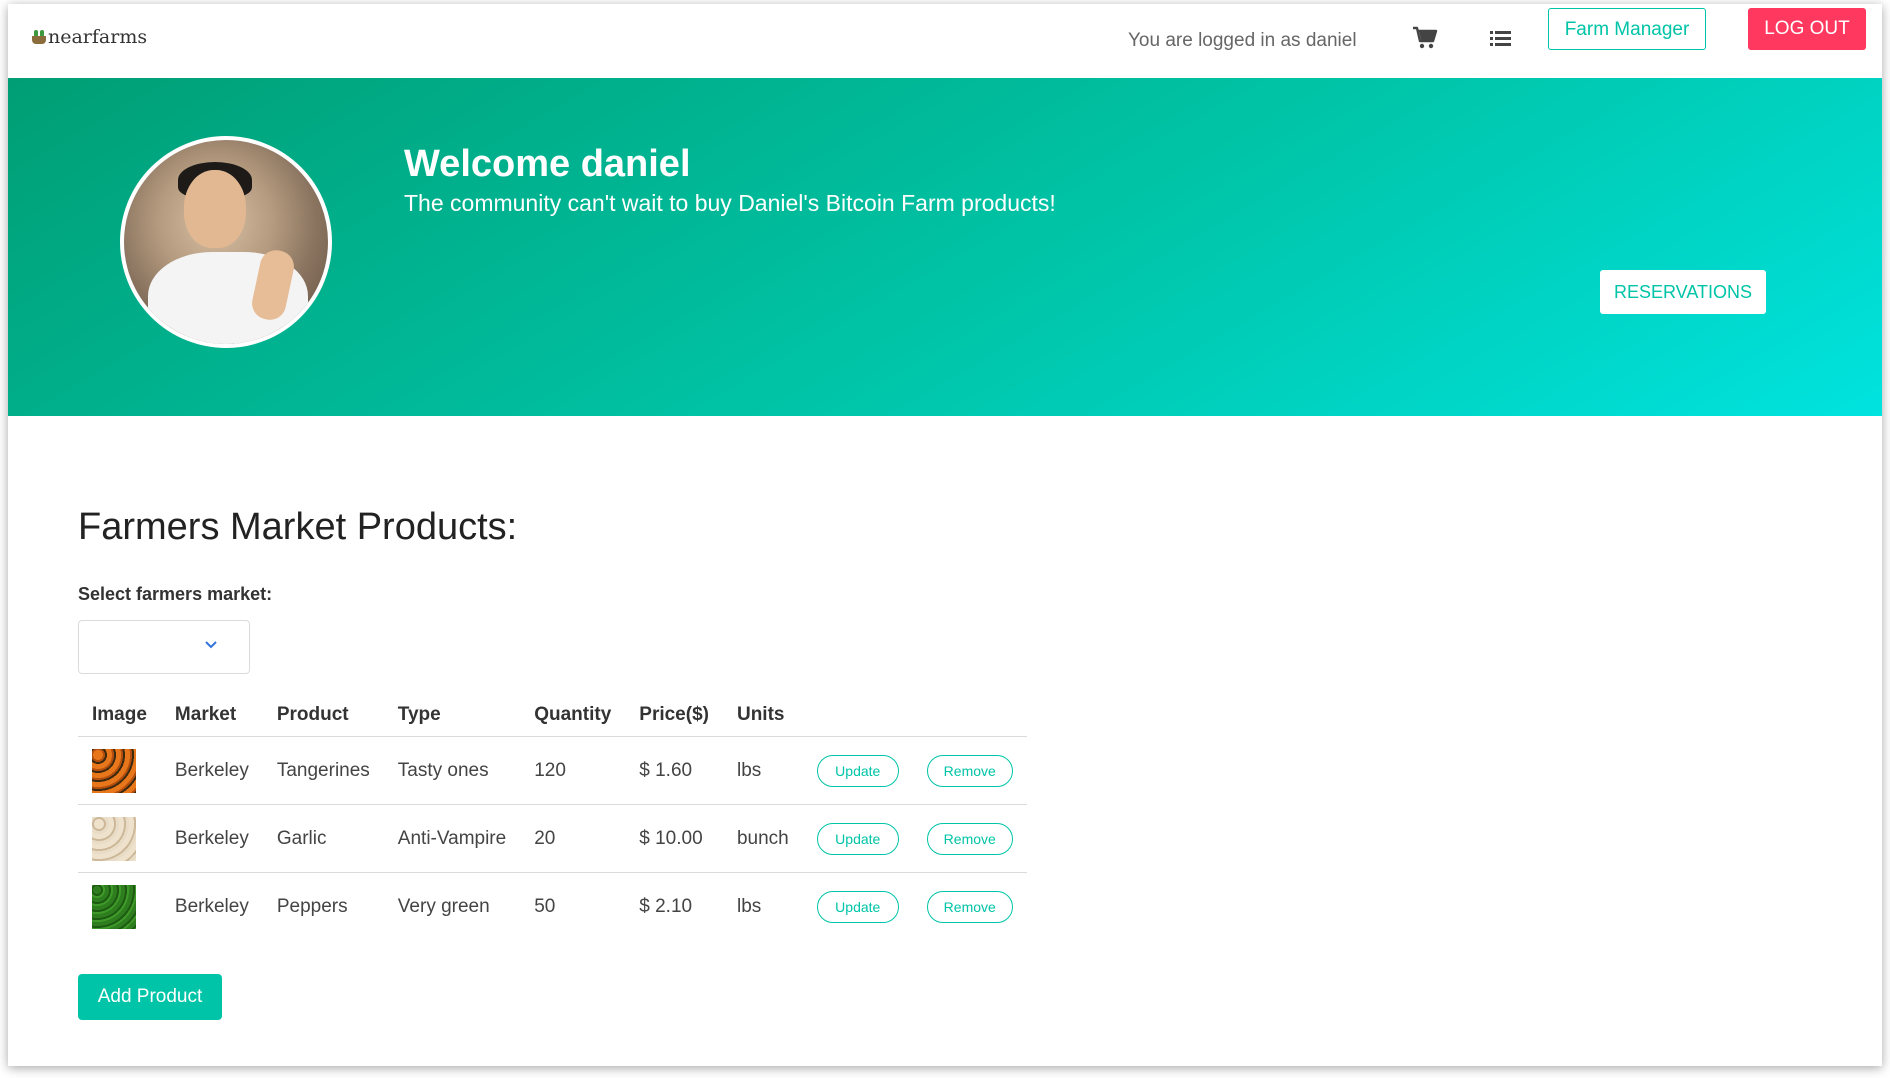 The image size is (1890, 1078). What do you see at coordinates (323, 715) in the screenshot?
I see `column-header: Product` at bounding box center [323, 715].